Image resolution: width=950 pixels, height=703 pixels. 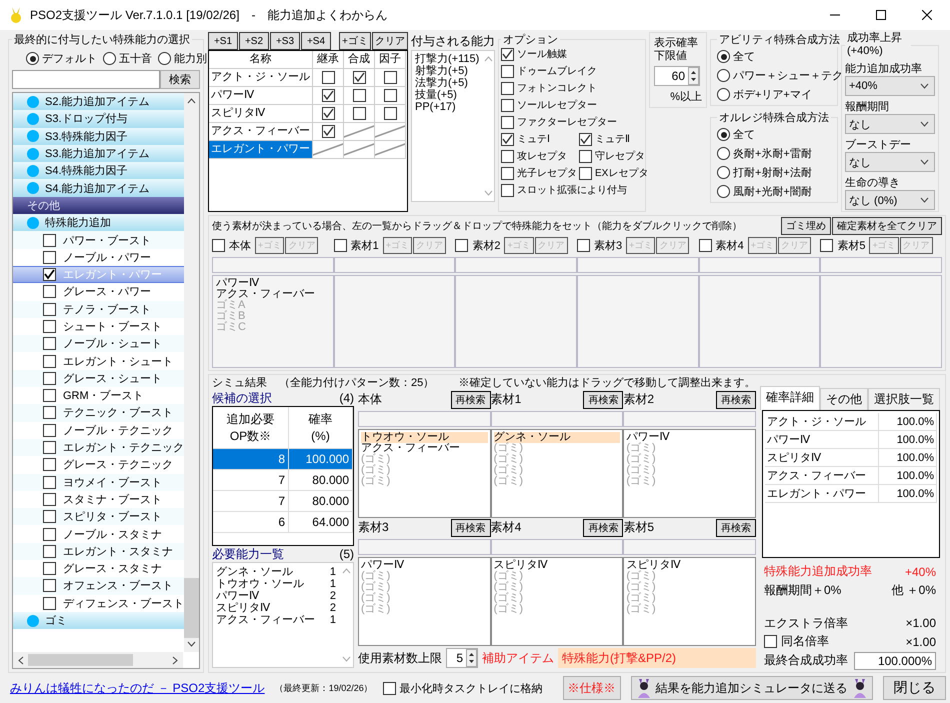 What do you see at coordinates (285, 41) in the screenshot?
I see `slot-button: +S3` at bounding box center [285, 41].